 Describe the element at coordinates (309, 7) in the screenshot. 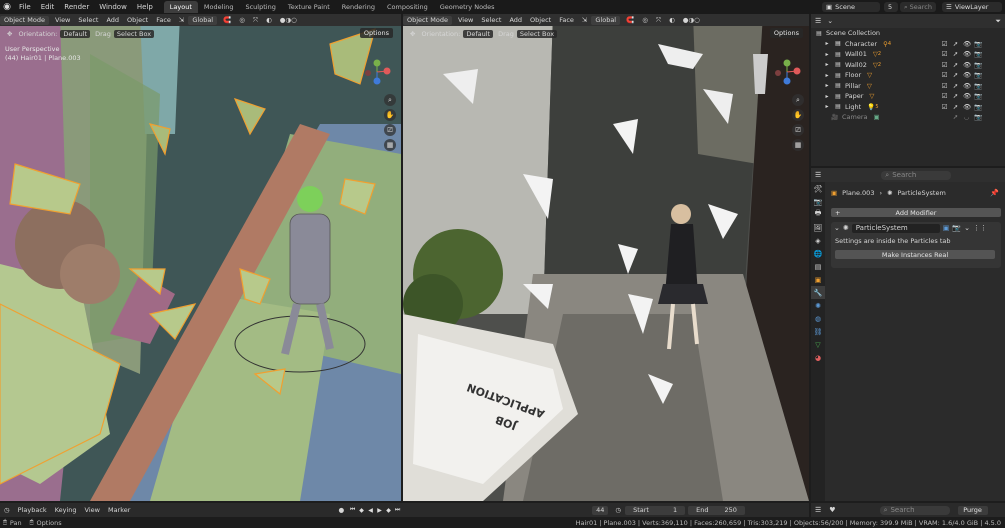

I see `tab-texture-paint: Texture Paint` at that location.